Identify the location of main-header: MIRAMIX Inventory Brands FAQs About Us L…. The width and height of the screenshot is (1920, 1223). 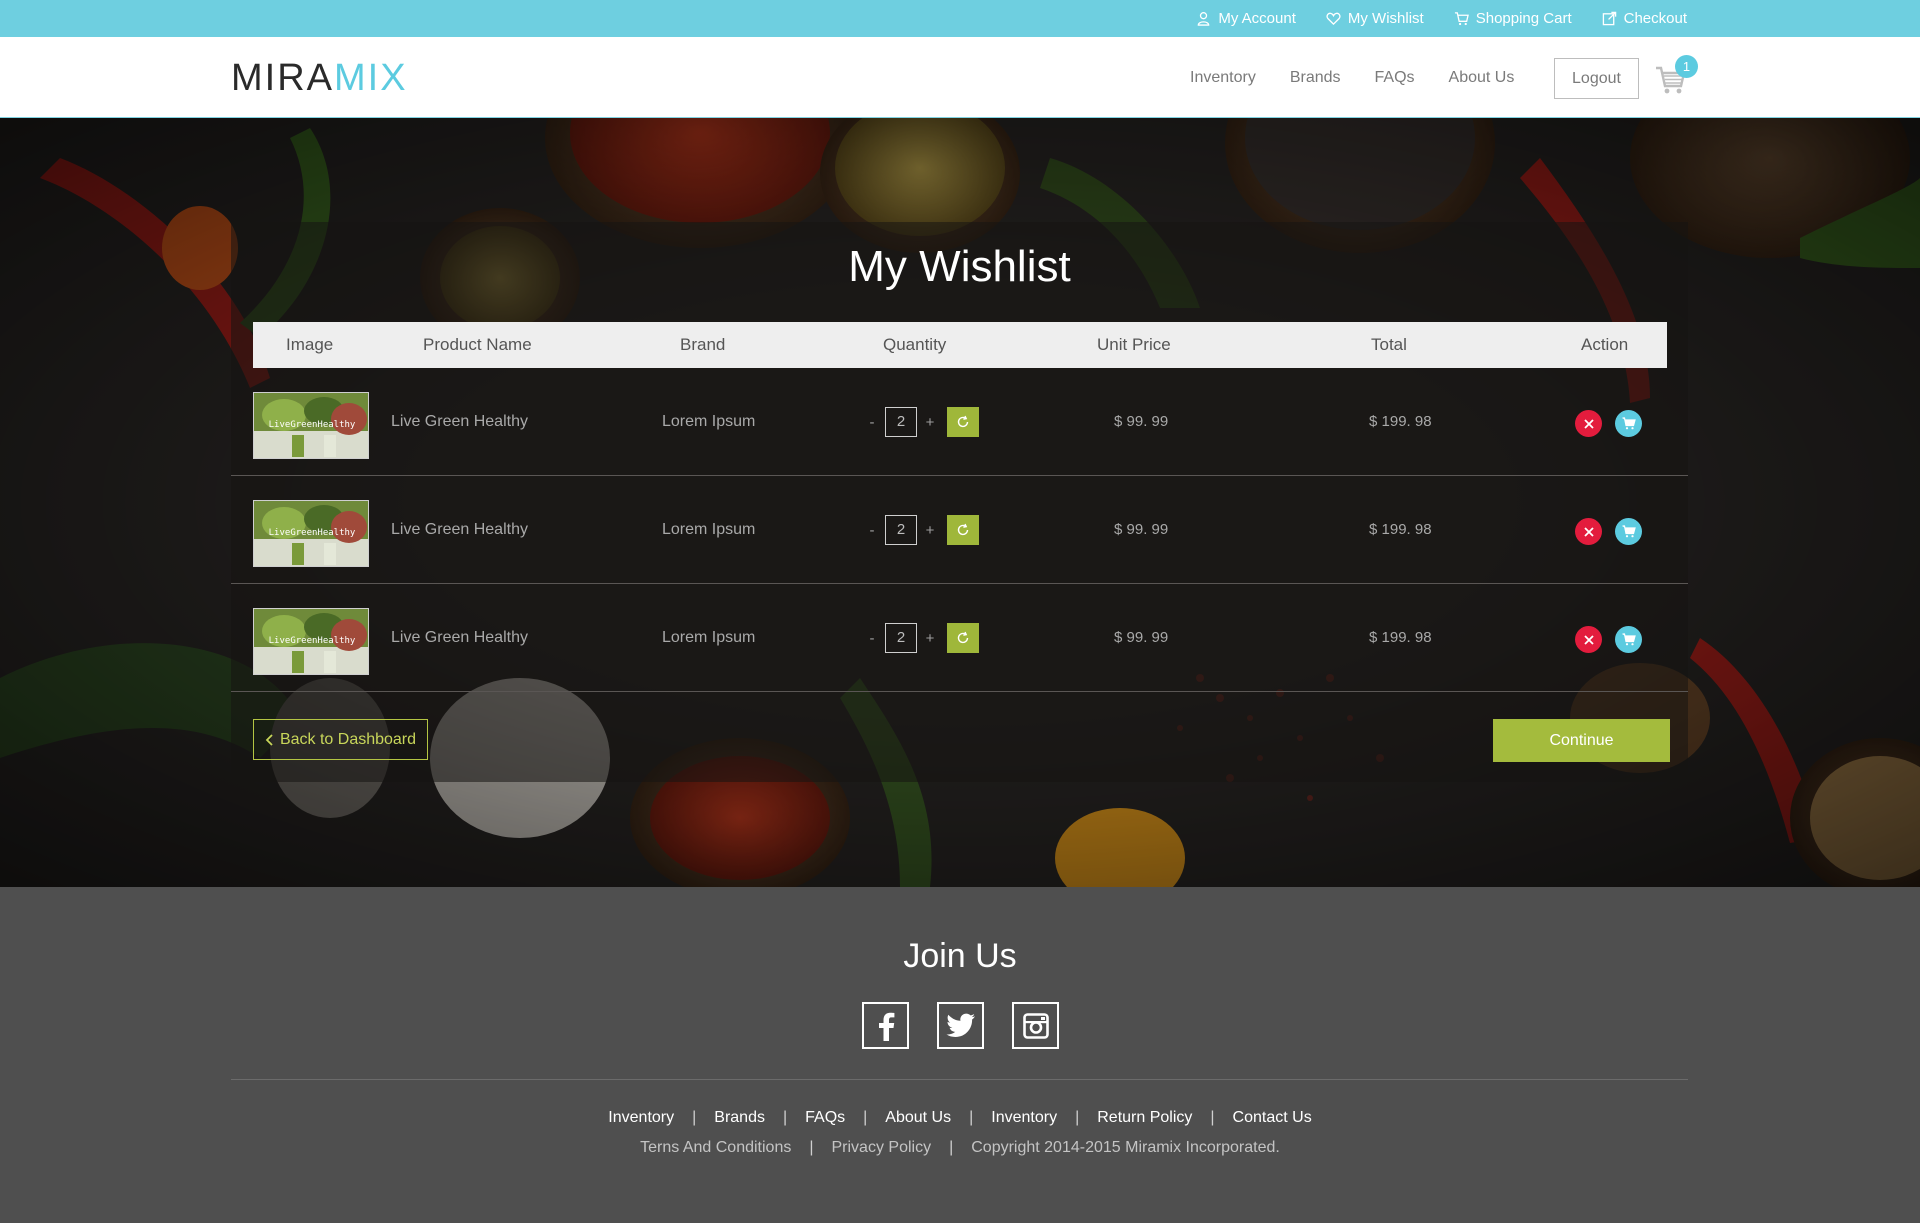
(960, 77).